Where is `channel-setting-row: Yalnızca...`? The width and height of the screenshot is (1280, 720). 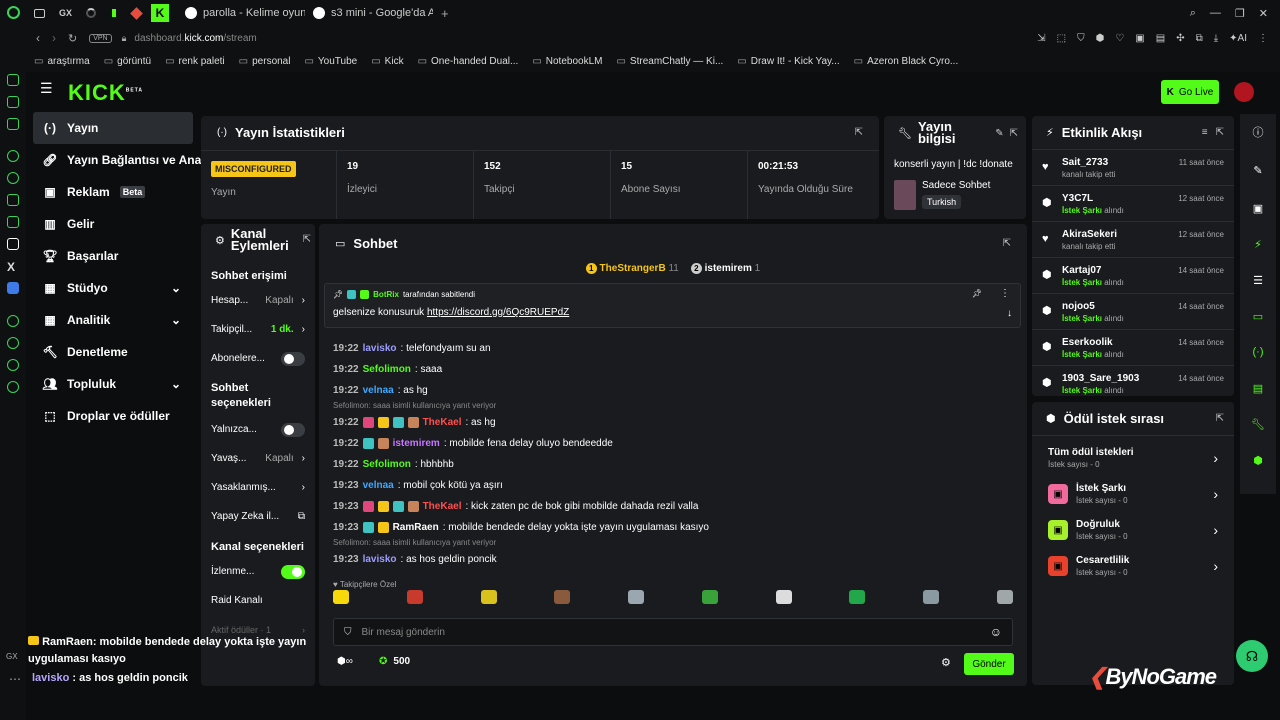
channel-setting-row: Yalnızca... is located at coordinates (258, 429).